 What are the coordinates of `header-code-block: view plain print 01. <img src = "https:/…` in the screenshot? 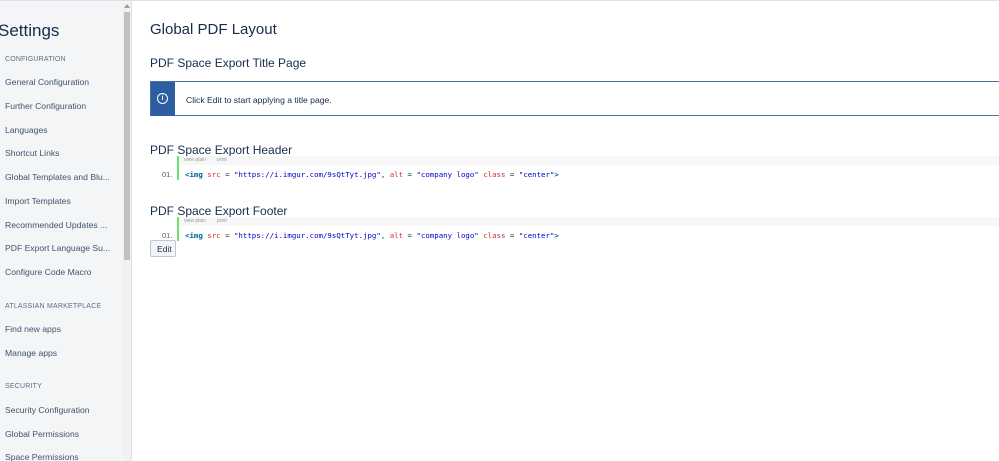 It's located at (574, 170).